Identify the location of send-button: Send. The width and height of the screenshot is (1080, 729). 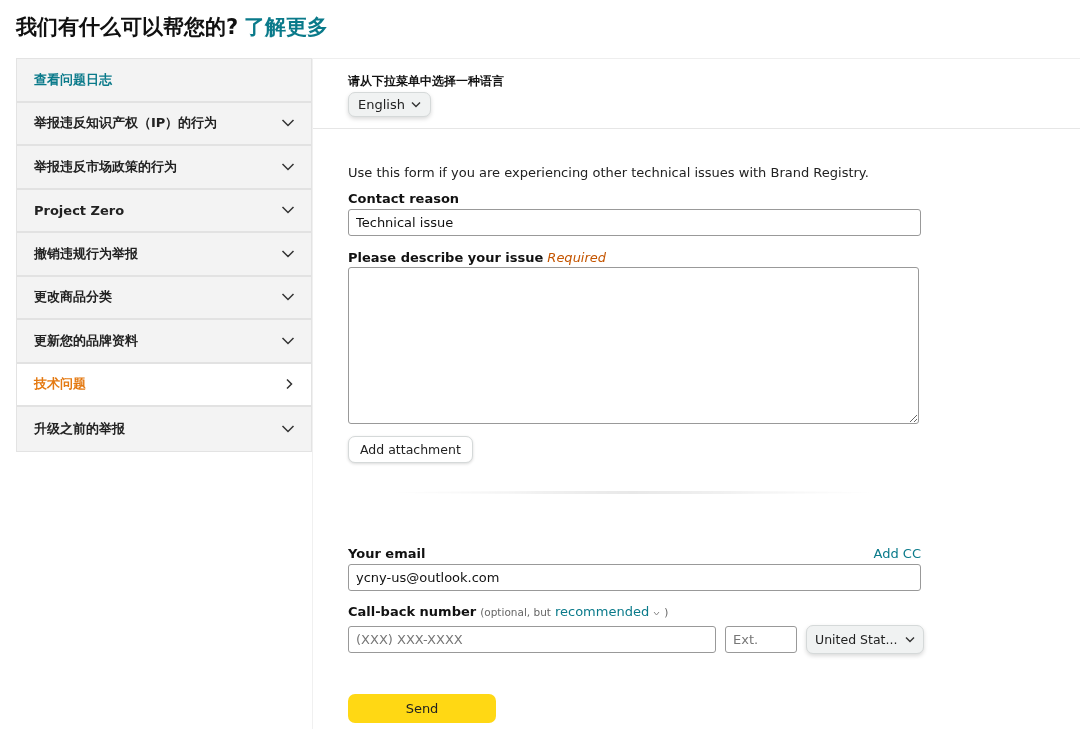
(422, 708).